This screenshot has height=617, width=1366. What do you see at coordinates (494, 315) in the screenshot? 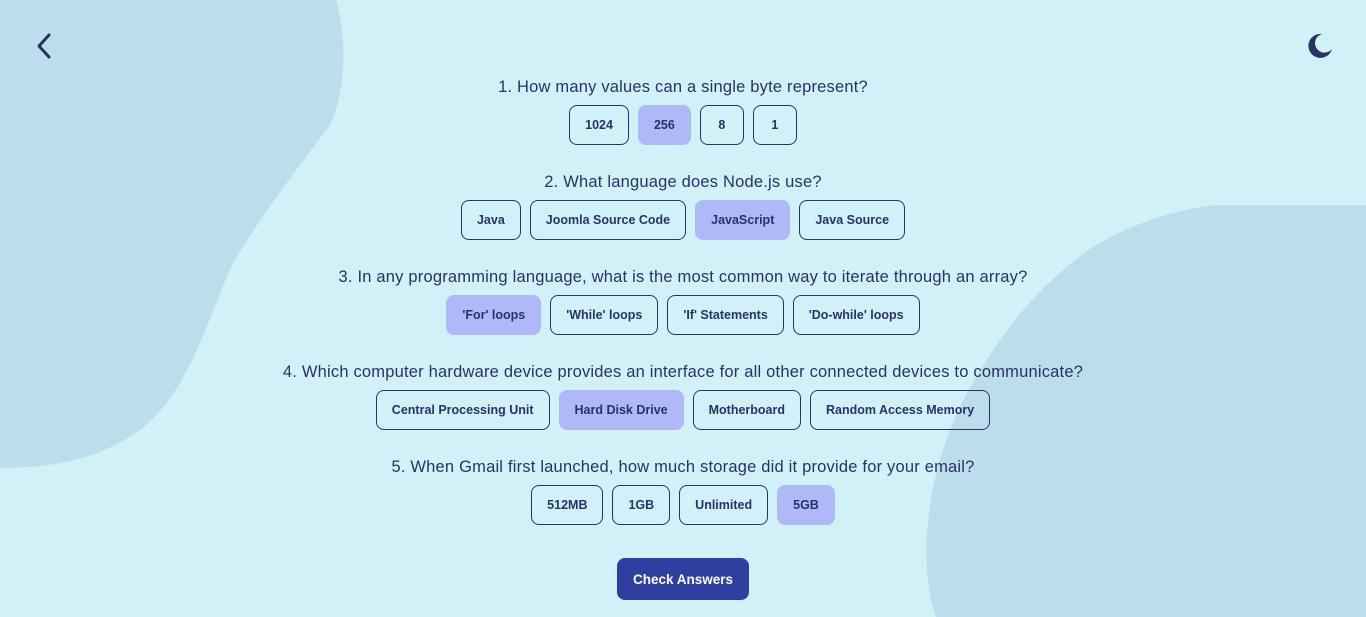
I see `answer-option: 'For' loops` at bounding box center [494, 315].